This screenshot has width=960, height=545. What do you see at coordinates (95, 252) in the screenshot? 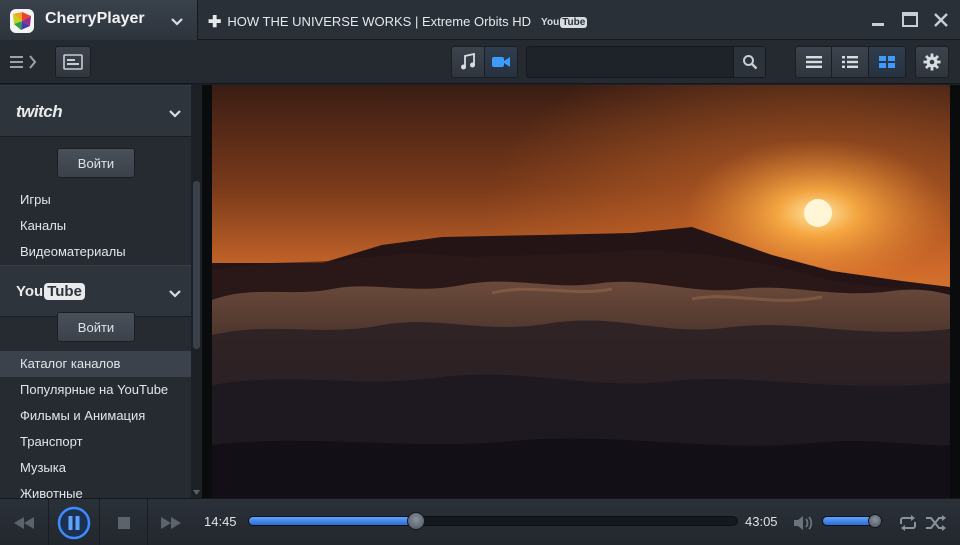
I see `sidebar-item-videos: Видеоматериалы` at bounding box center [95, 252].